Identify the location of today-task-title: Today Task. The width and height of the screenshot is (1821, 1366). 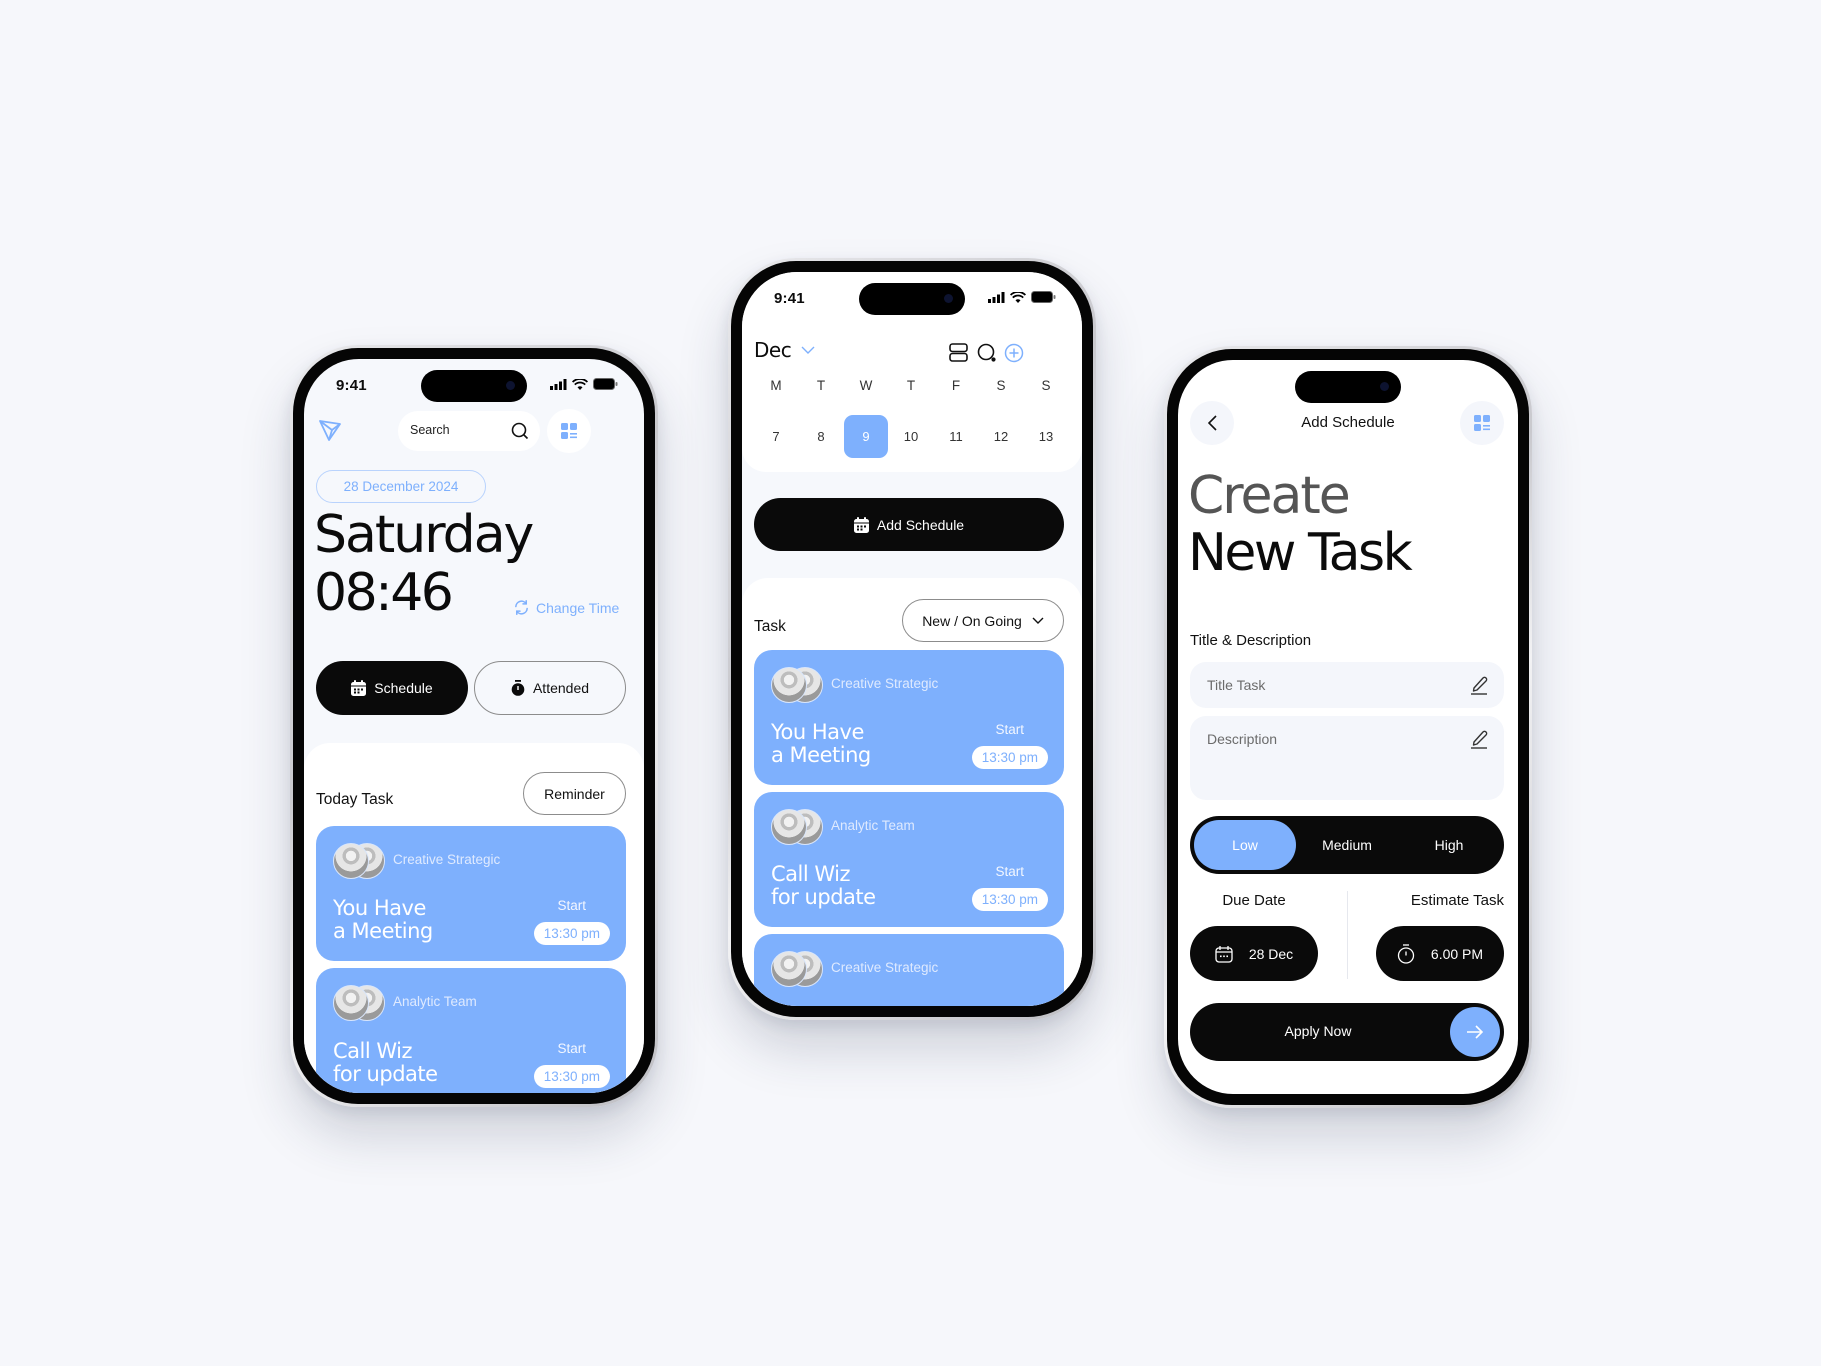
(355, 799).